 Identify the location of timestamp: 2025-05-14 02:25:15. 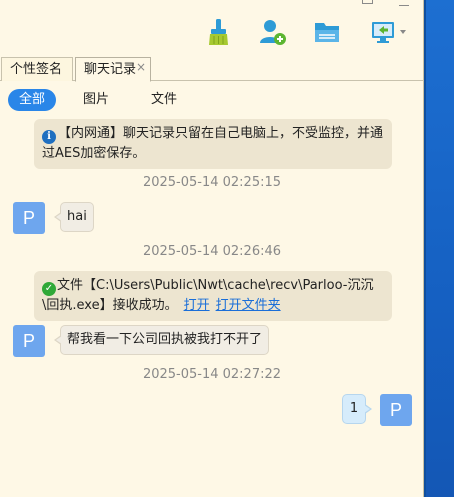
(212, 182).